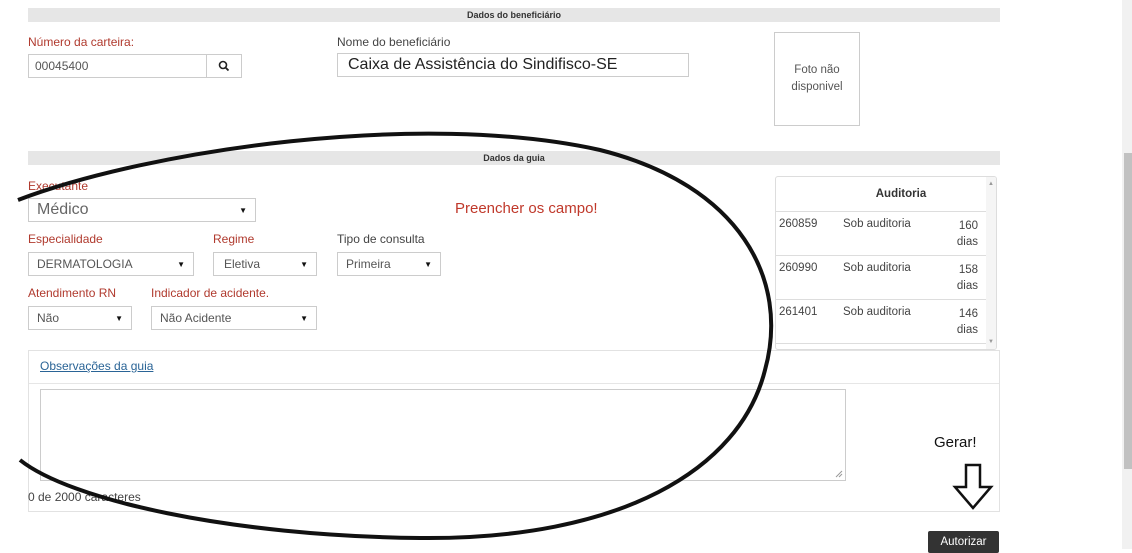  What do you see at coordinates (514, 15) in the screenshot?
I see `beneficiario-section-title: Dados do beneficiário` at bounding box center [514, 15].